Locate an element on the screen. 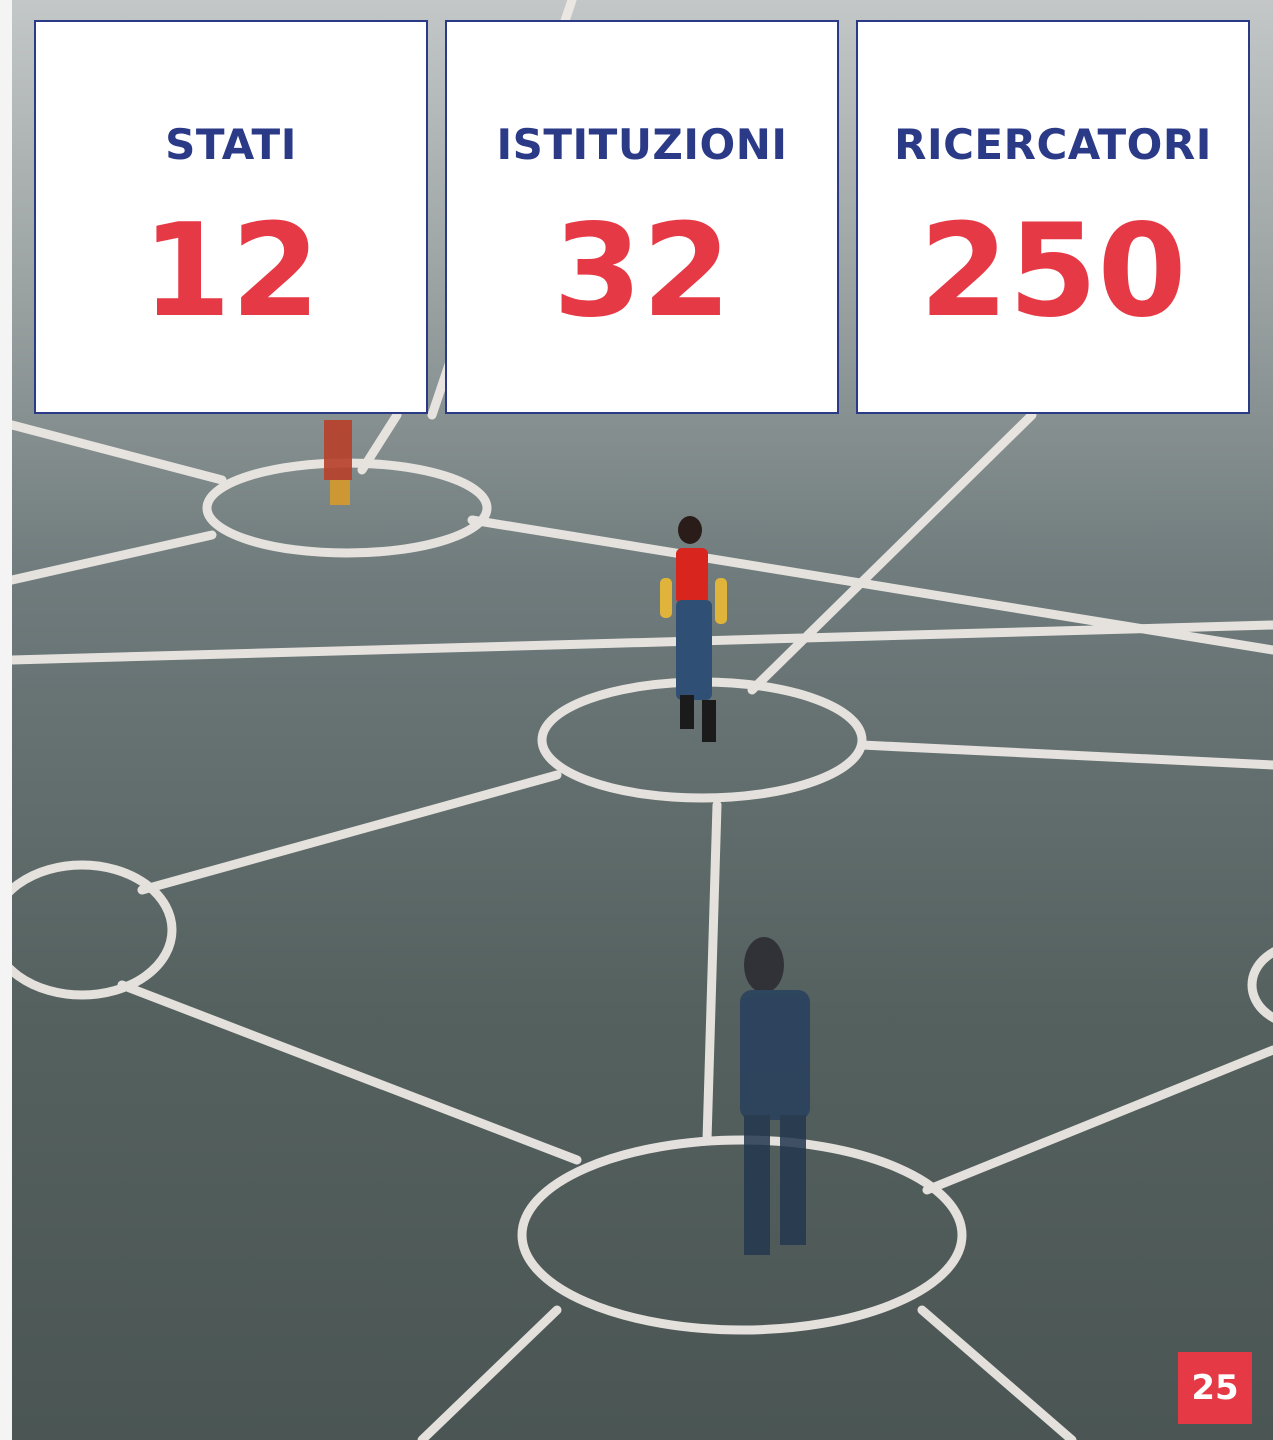 This screenshot has width=1273, height=1440. stat-value: 32 is located at coordinates (642, 271).